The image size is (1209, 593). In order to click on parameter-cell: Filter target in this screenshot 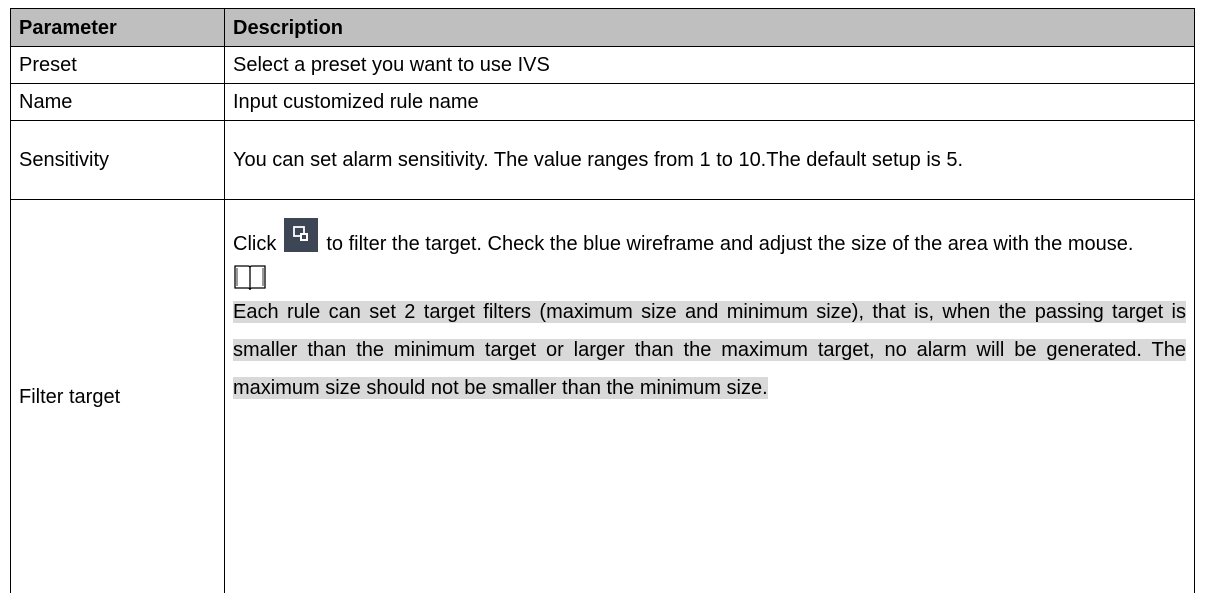, I will do `click(118, 396)`.